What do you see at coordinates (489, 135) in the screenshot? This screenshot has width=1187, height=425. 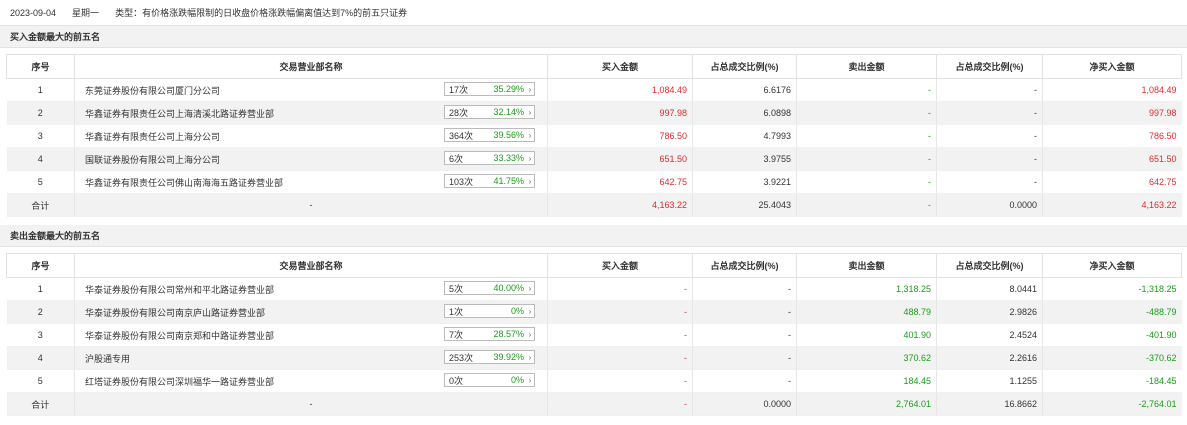 I see `trade-ratio-toggle: 364次 39.56% ›` at bounding box center [489, 135].